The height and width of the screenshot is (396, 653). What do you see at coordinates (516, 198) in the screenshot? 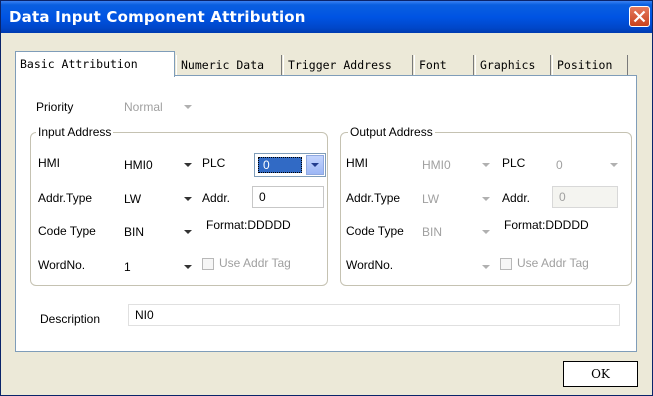
I see `output-addr-label: Addr.` at bounding box center [516, 198].